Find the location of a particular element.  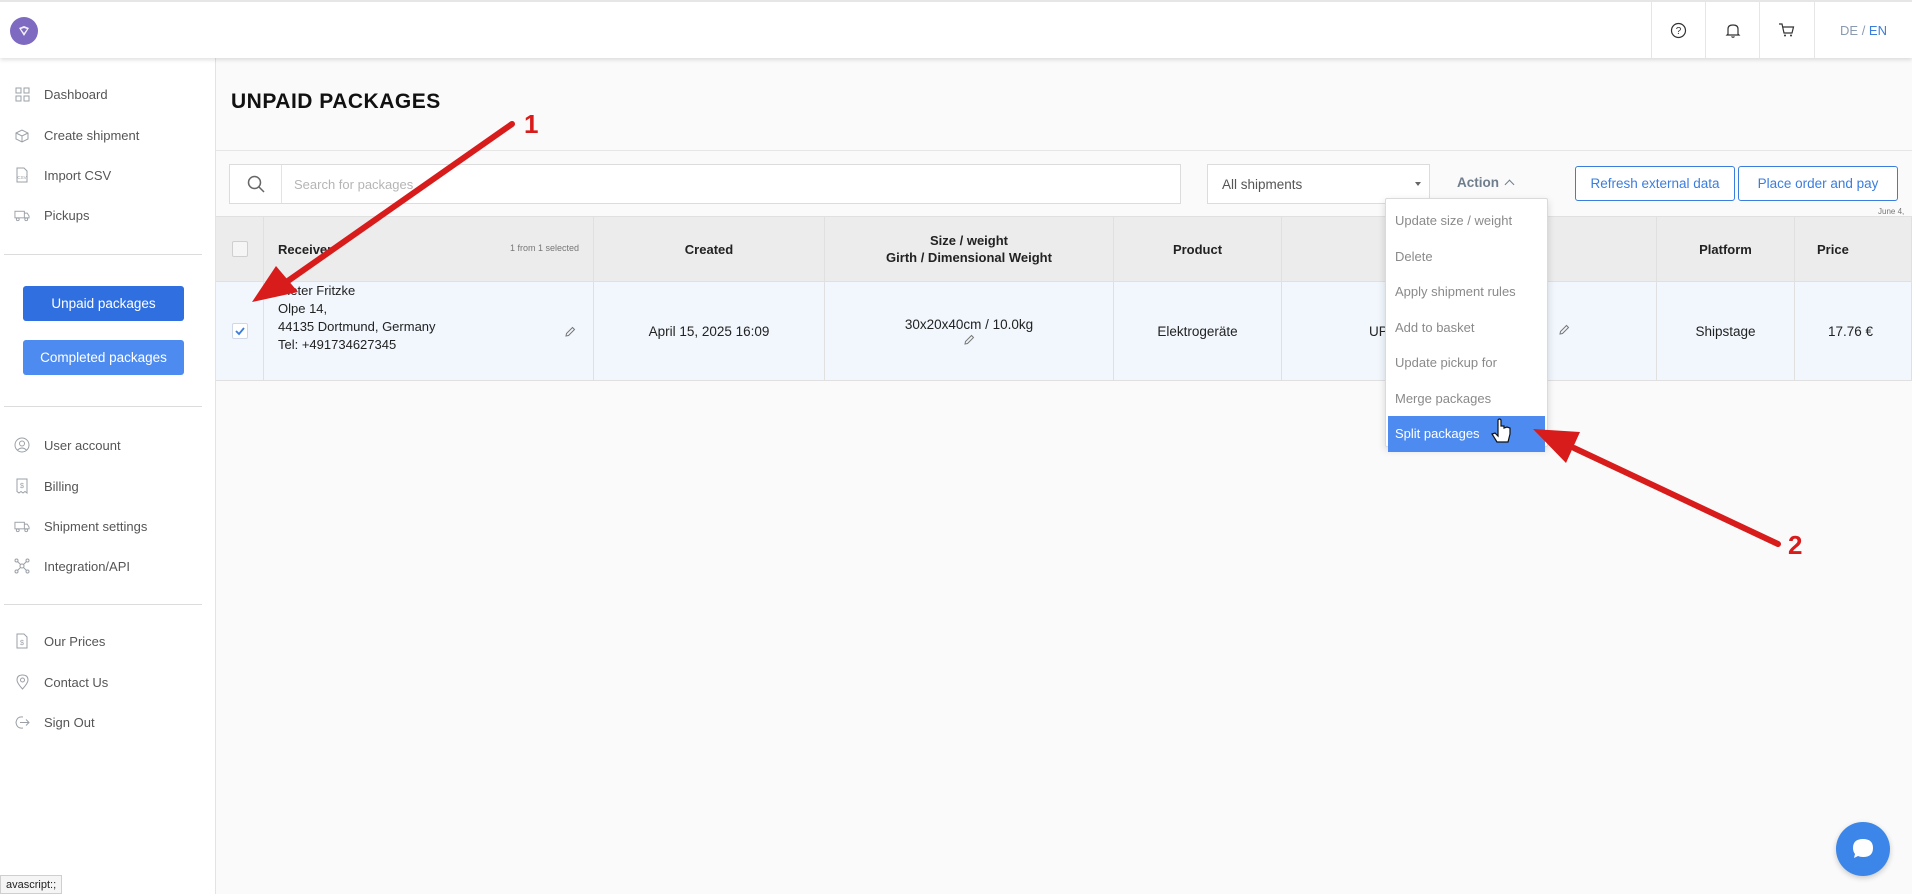

platform-cell: Shipstage is located at coordinates (1726, 331).